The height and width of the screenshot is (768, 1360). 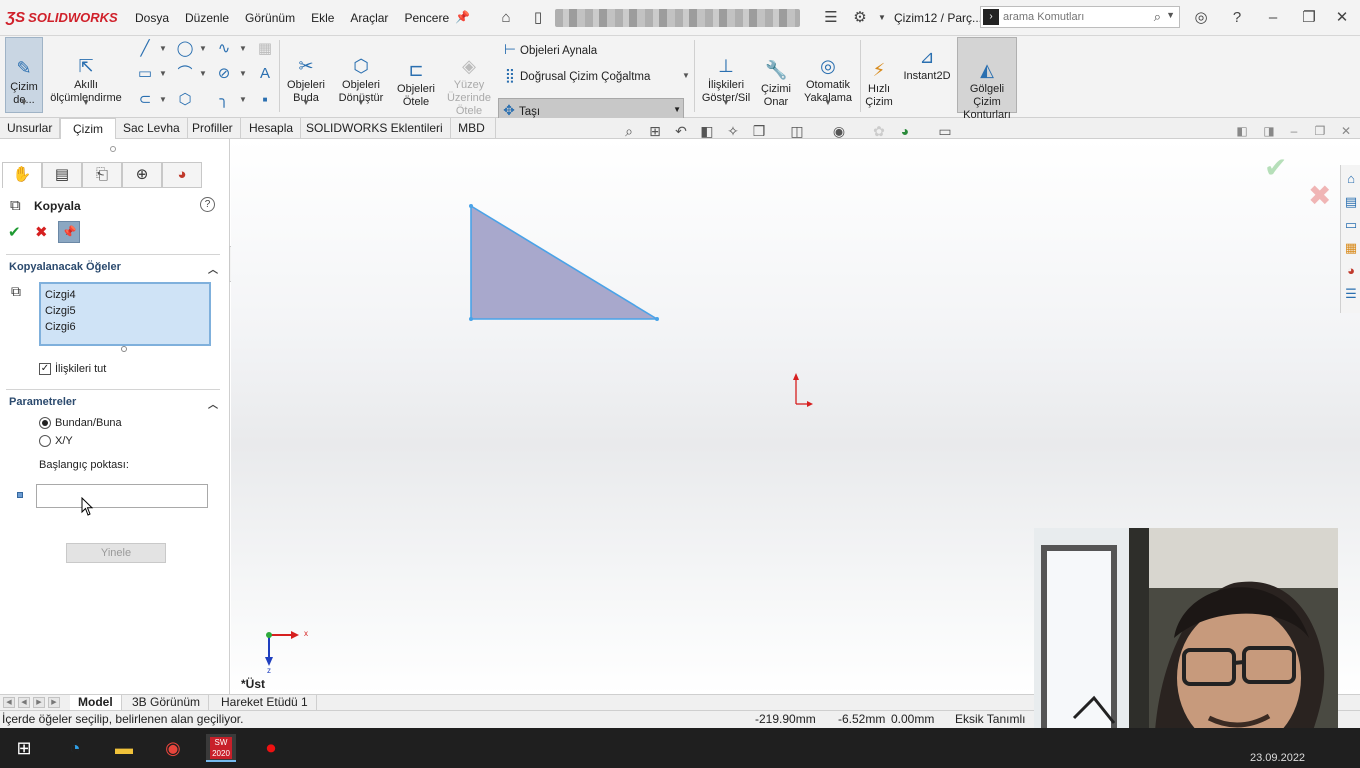 I want to click on pin-menu-icon: 📌, so click(x=462, y=17).